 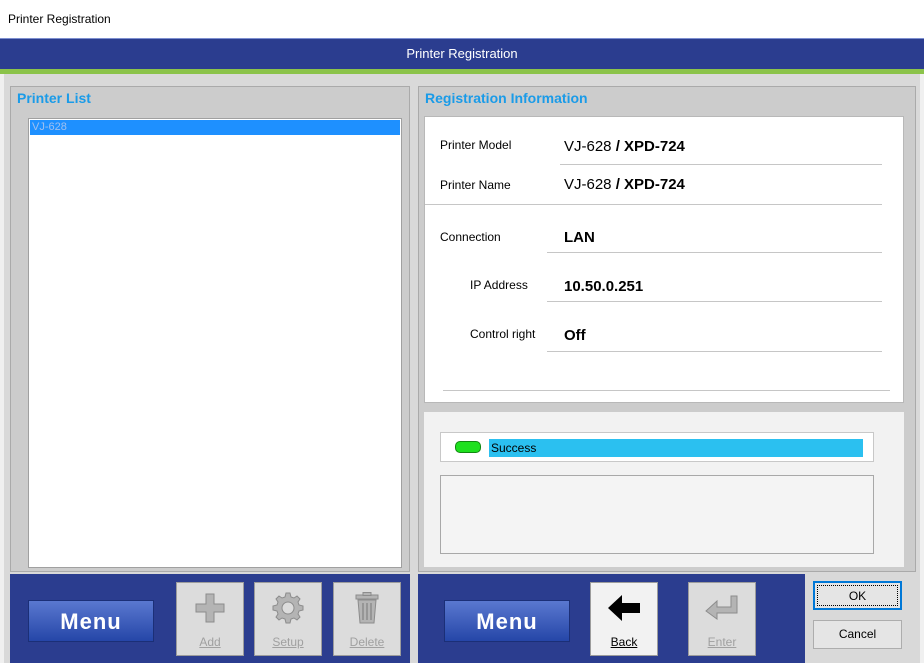 What do you see at coordinates (857, 634) in the screenshot?
I see `cancel-button: Cancel` at bounding box center [857, 634].